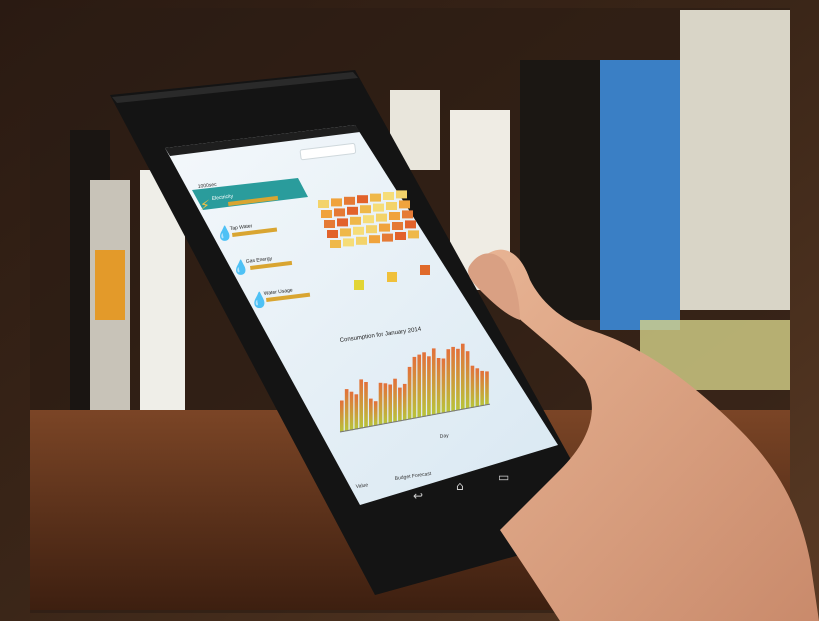 The width and height of the screenshot is (819, 621). What do you see at coordinates (359, 285) in the screenshot?
I see `legend-swatch-low` at bounding box center [359, 285].